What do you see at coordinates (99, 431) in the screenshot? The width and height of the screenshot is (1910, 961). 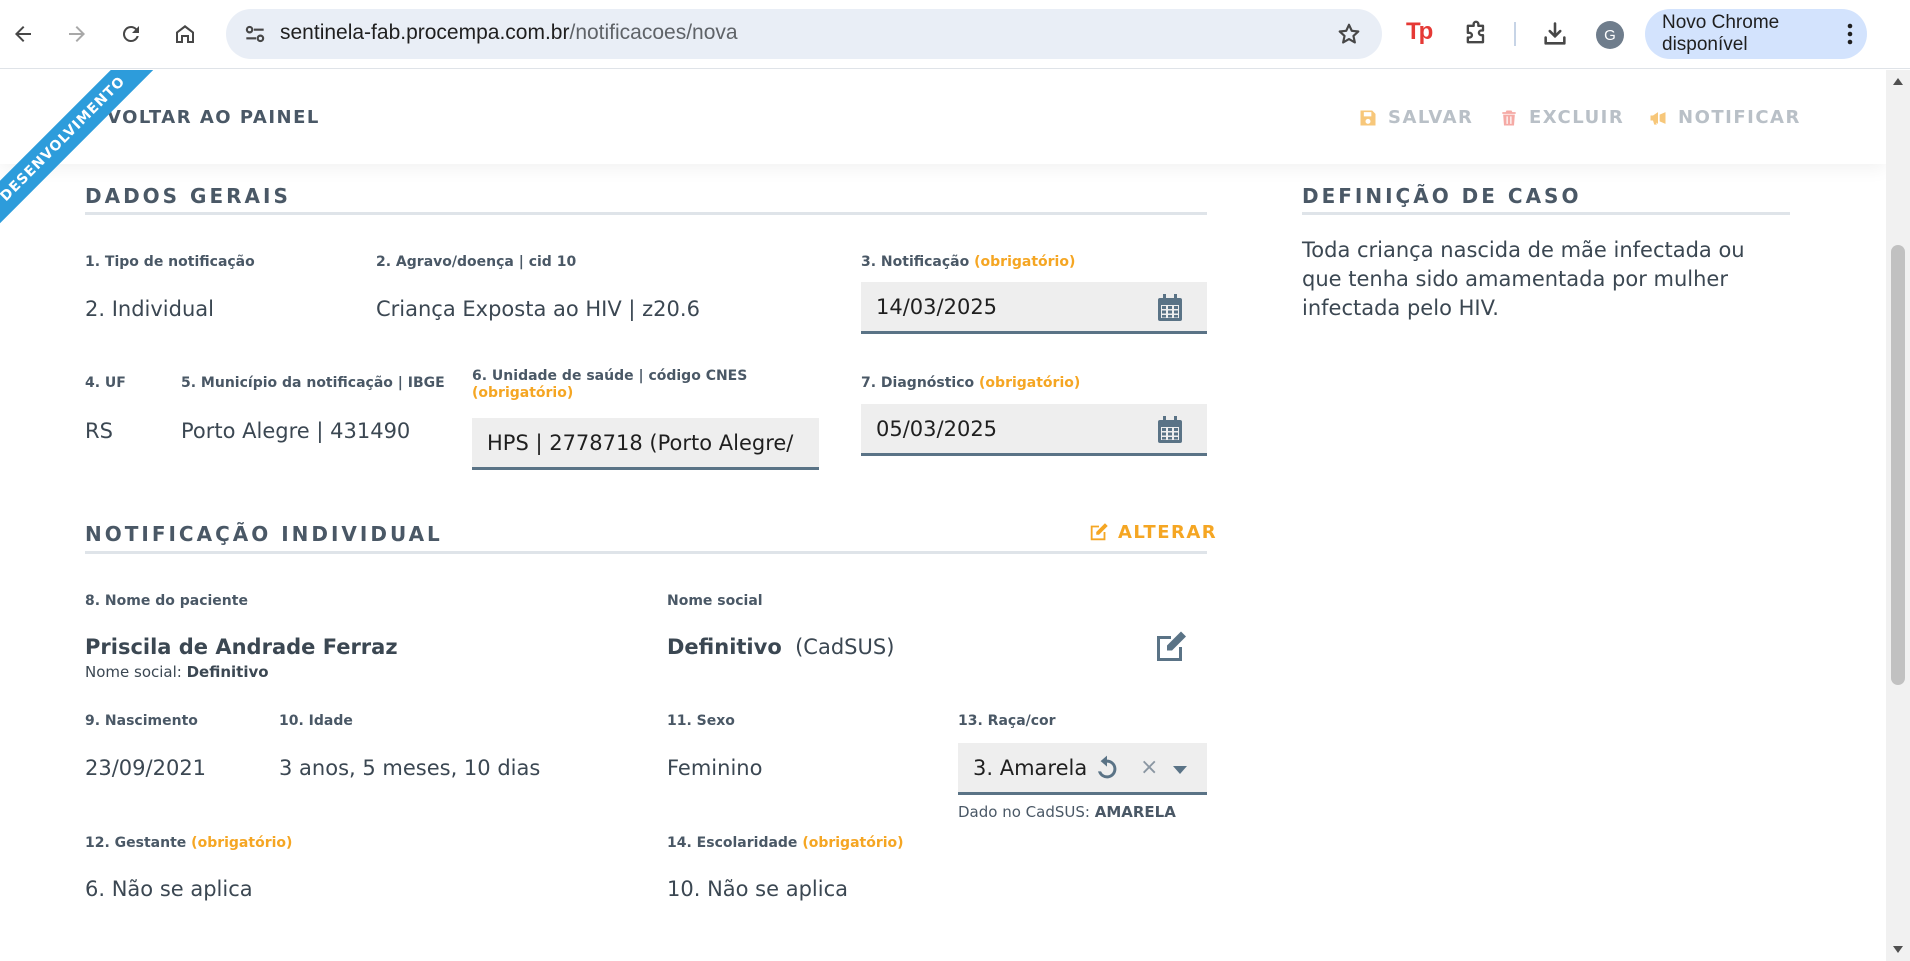 I see `uf-value: RS` at bounding box center [99, 431].